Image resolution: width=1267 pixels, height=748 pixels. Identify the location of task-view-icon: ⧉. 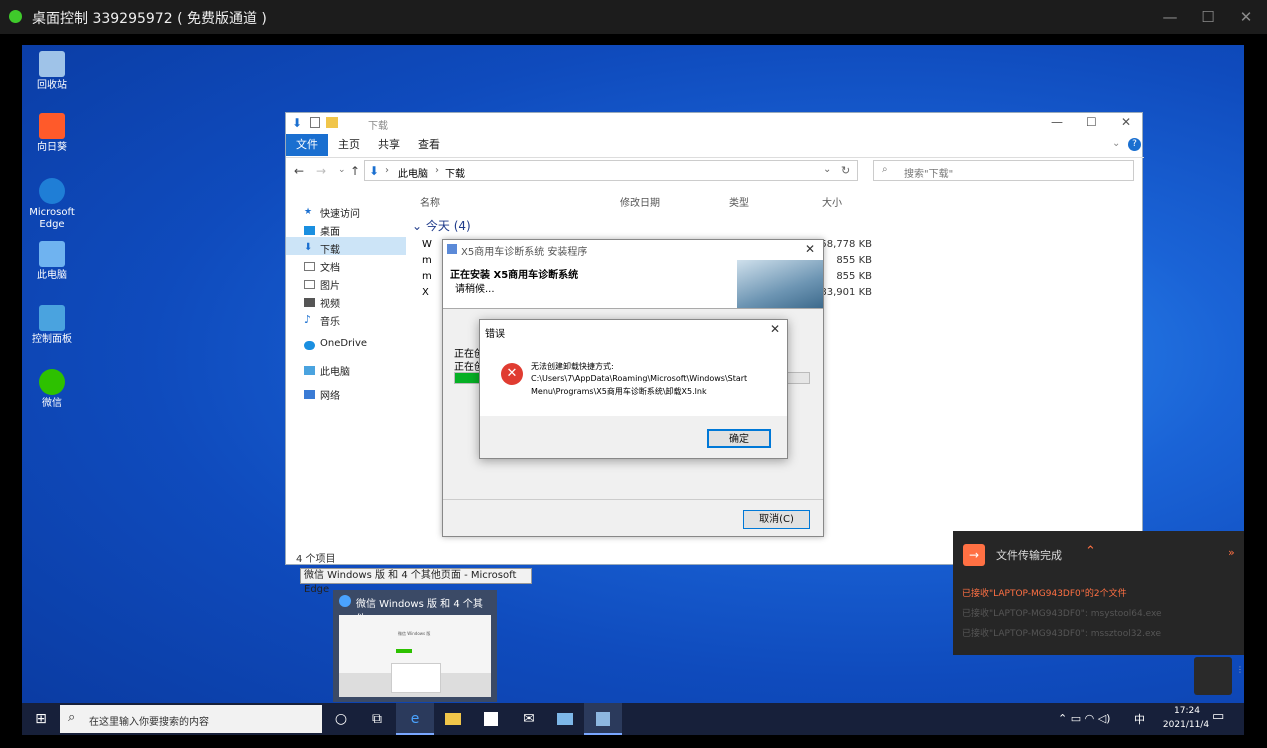
(377, 719).